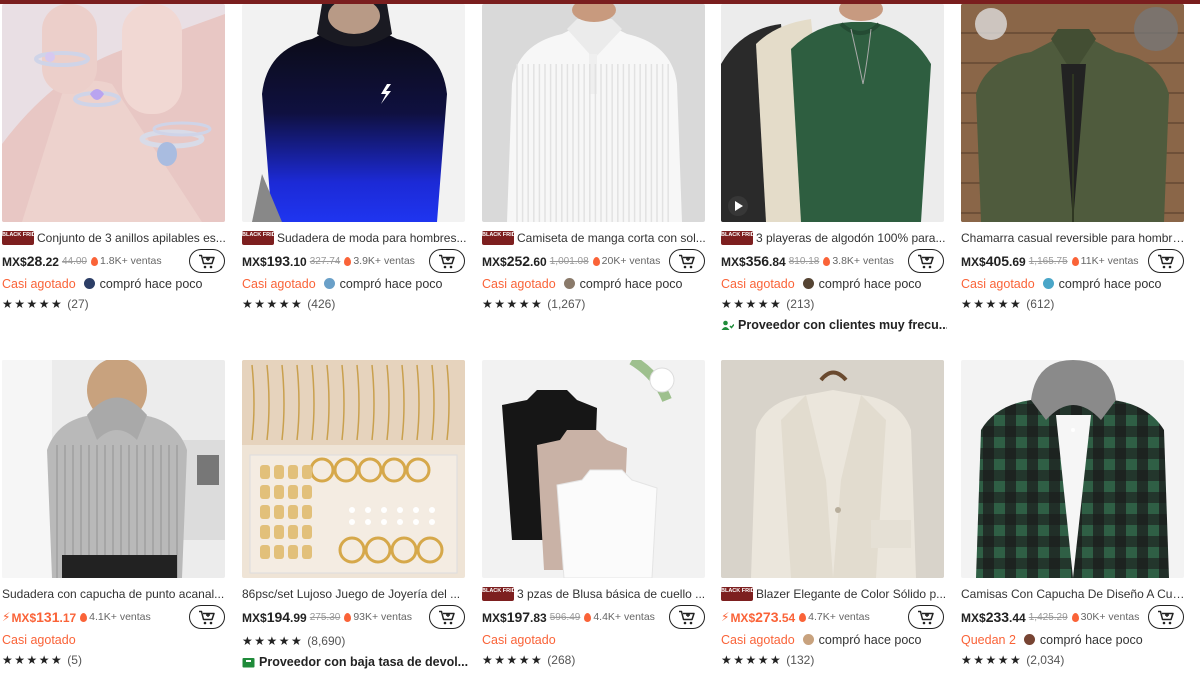 The height and width of the screenshot is (677, 1200). Describe the element at coordinates (115, 261) in the screenshot. I see `price-row: MX$28.22 44.00 1.8K+ ventas` at that location.